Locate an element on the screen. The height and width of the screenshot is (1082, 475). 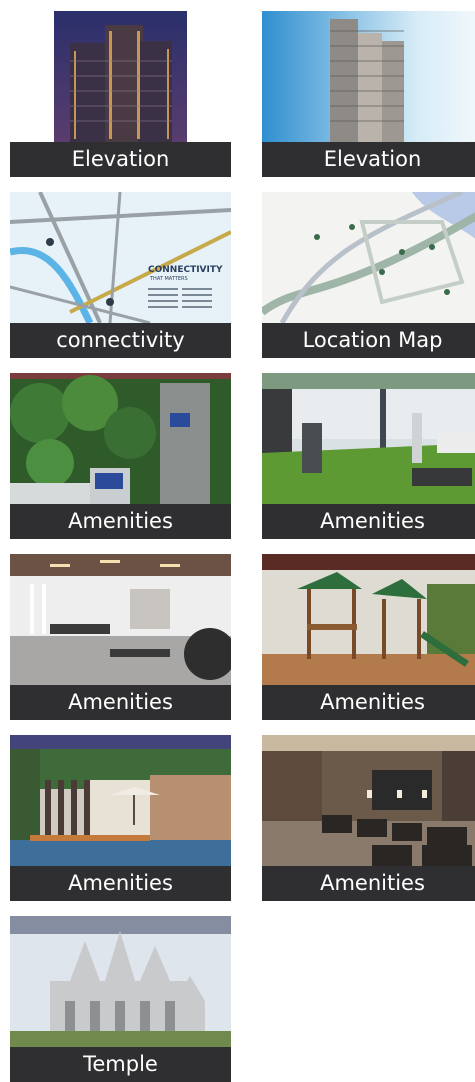
aerial-garden-photo is located at coordinates (120, 438).